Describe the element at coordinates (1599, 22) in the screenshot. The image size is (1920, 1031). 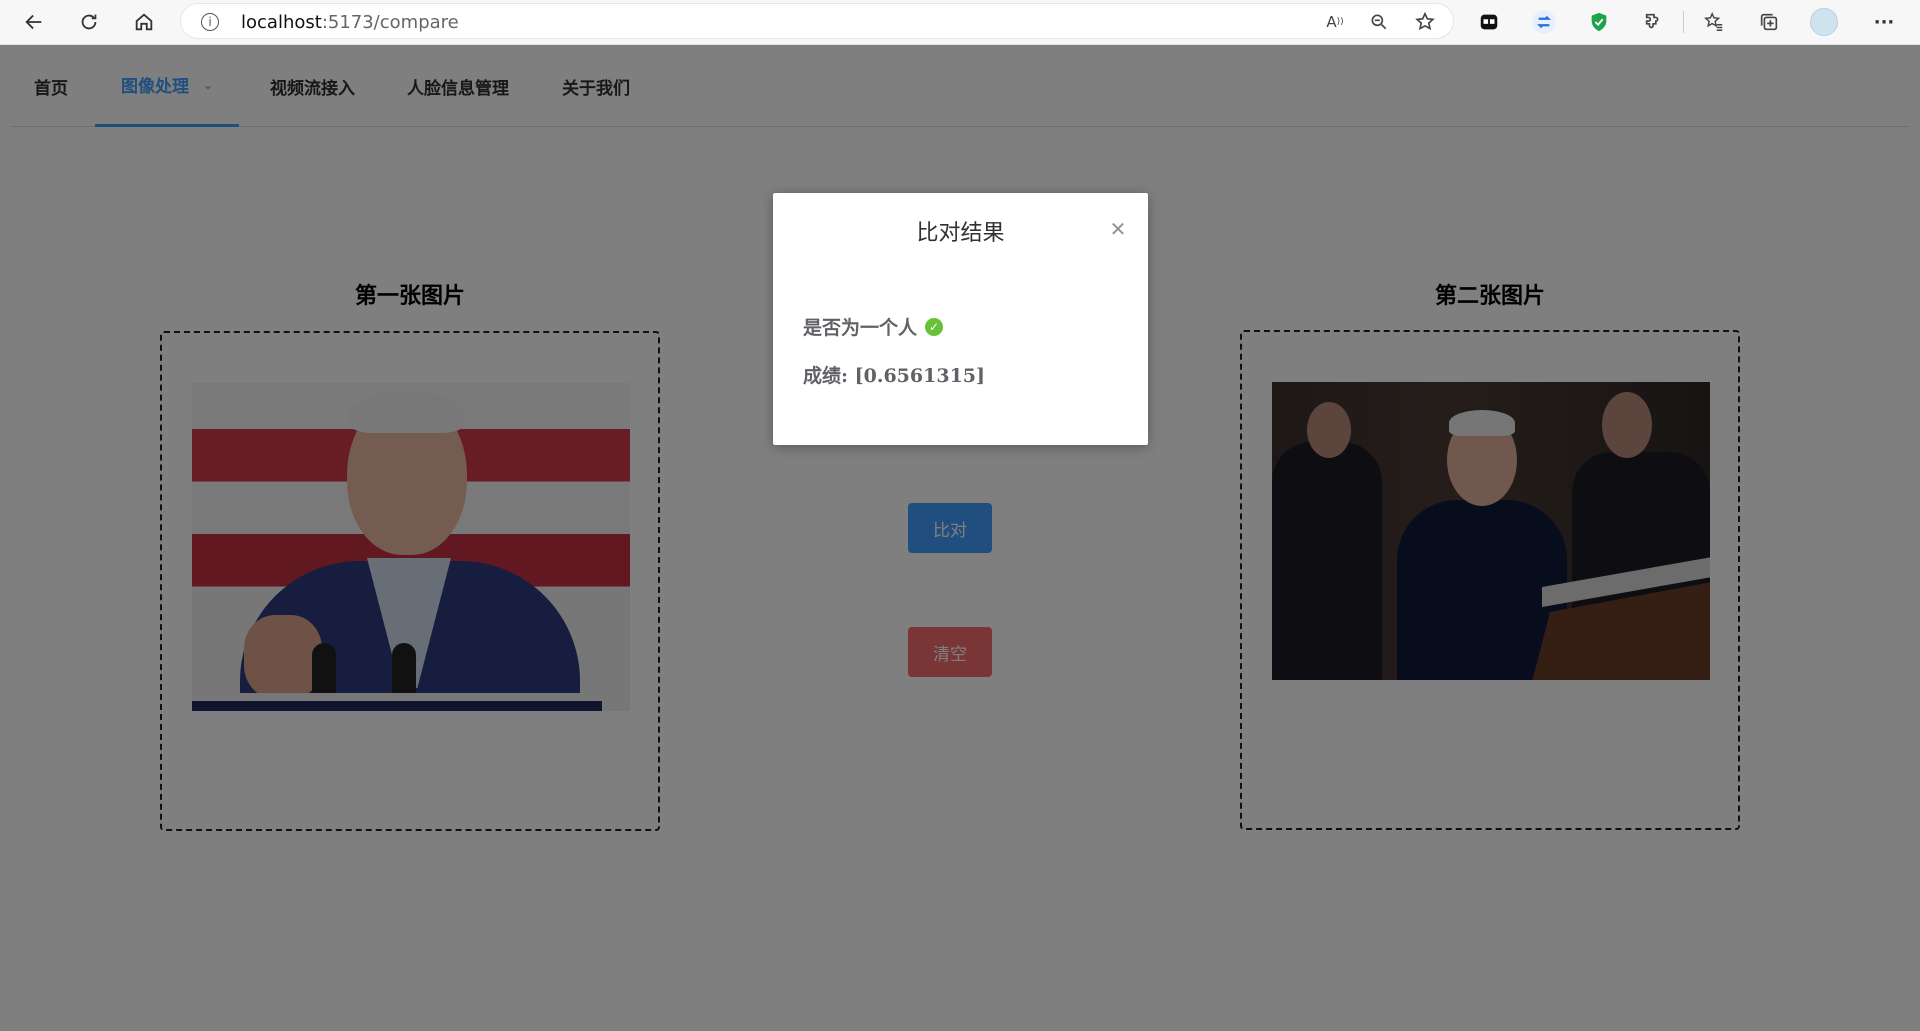
I see `shield-icon` at that location.